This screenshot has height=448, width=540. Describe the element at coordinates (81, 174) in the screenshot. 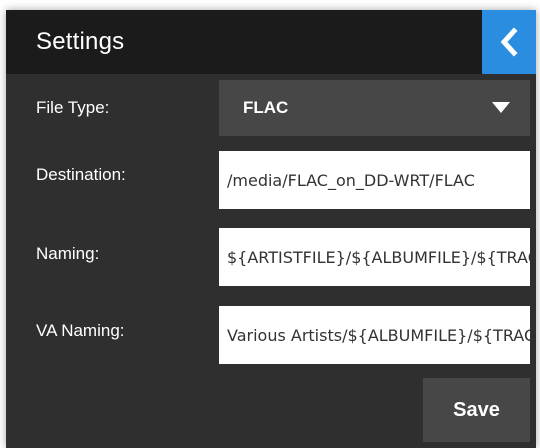

I see `destination-label: Destination:` at that location.